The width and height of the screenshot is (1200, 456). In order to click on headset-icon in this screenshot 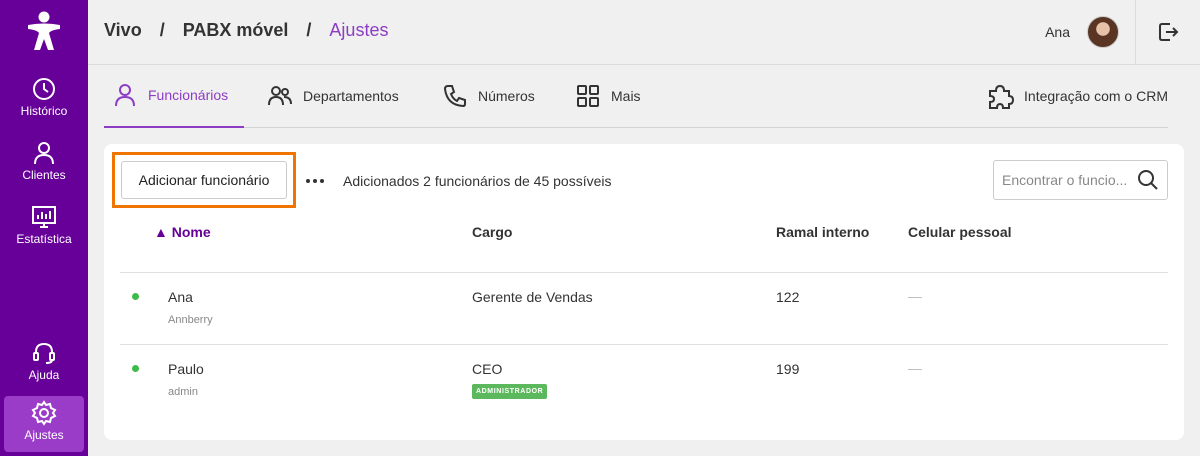, I will do `click(44, 353)`.